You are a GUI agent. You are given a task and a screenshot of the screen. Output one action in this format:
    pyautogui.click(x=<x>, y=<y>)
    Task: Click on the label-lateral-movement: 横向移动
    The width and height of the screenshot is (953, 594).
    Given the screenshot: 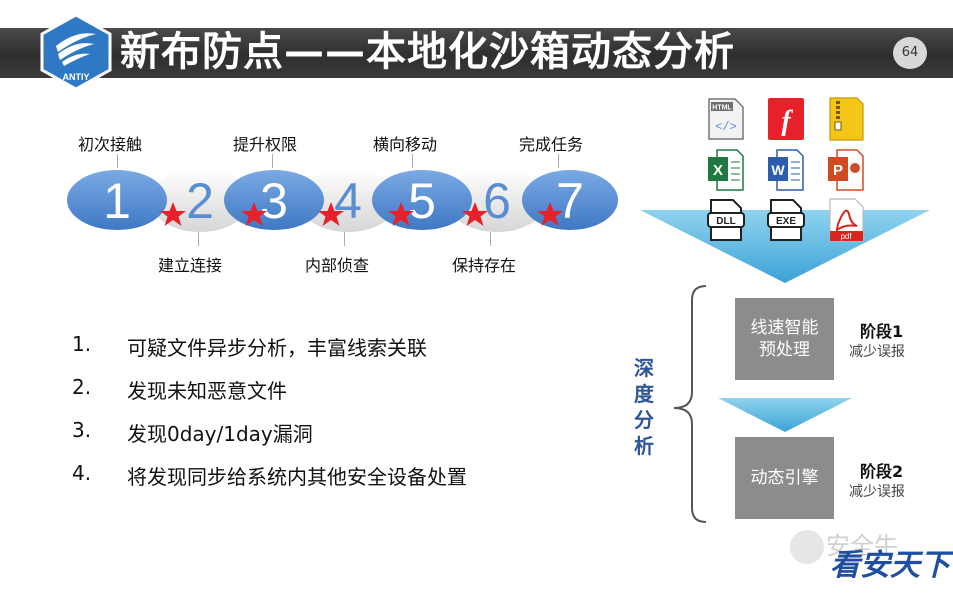 What is the action you would take?
    pyautogui.click(x=405, y=144)
    